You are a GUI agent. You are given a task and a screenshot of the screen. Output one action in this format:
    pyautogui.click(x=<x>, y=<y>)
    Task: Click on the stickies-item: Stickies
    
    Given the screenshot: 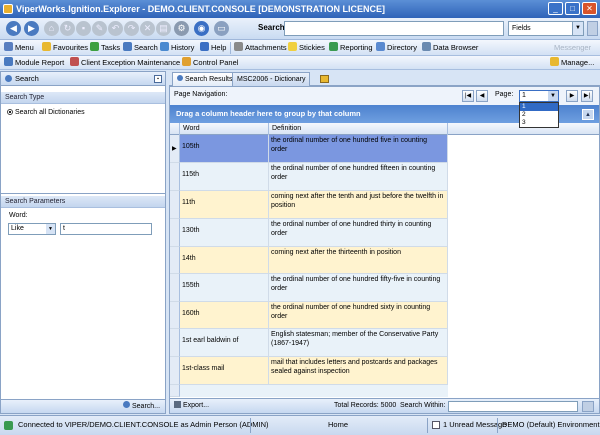 What is the action you would take?
    pyautogui.click(x=306, y=48)
    